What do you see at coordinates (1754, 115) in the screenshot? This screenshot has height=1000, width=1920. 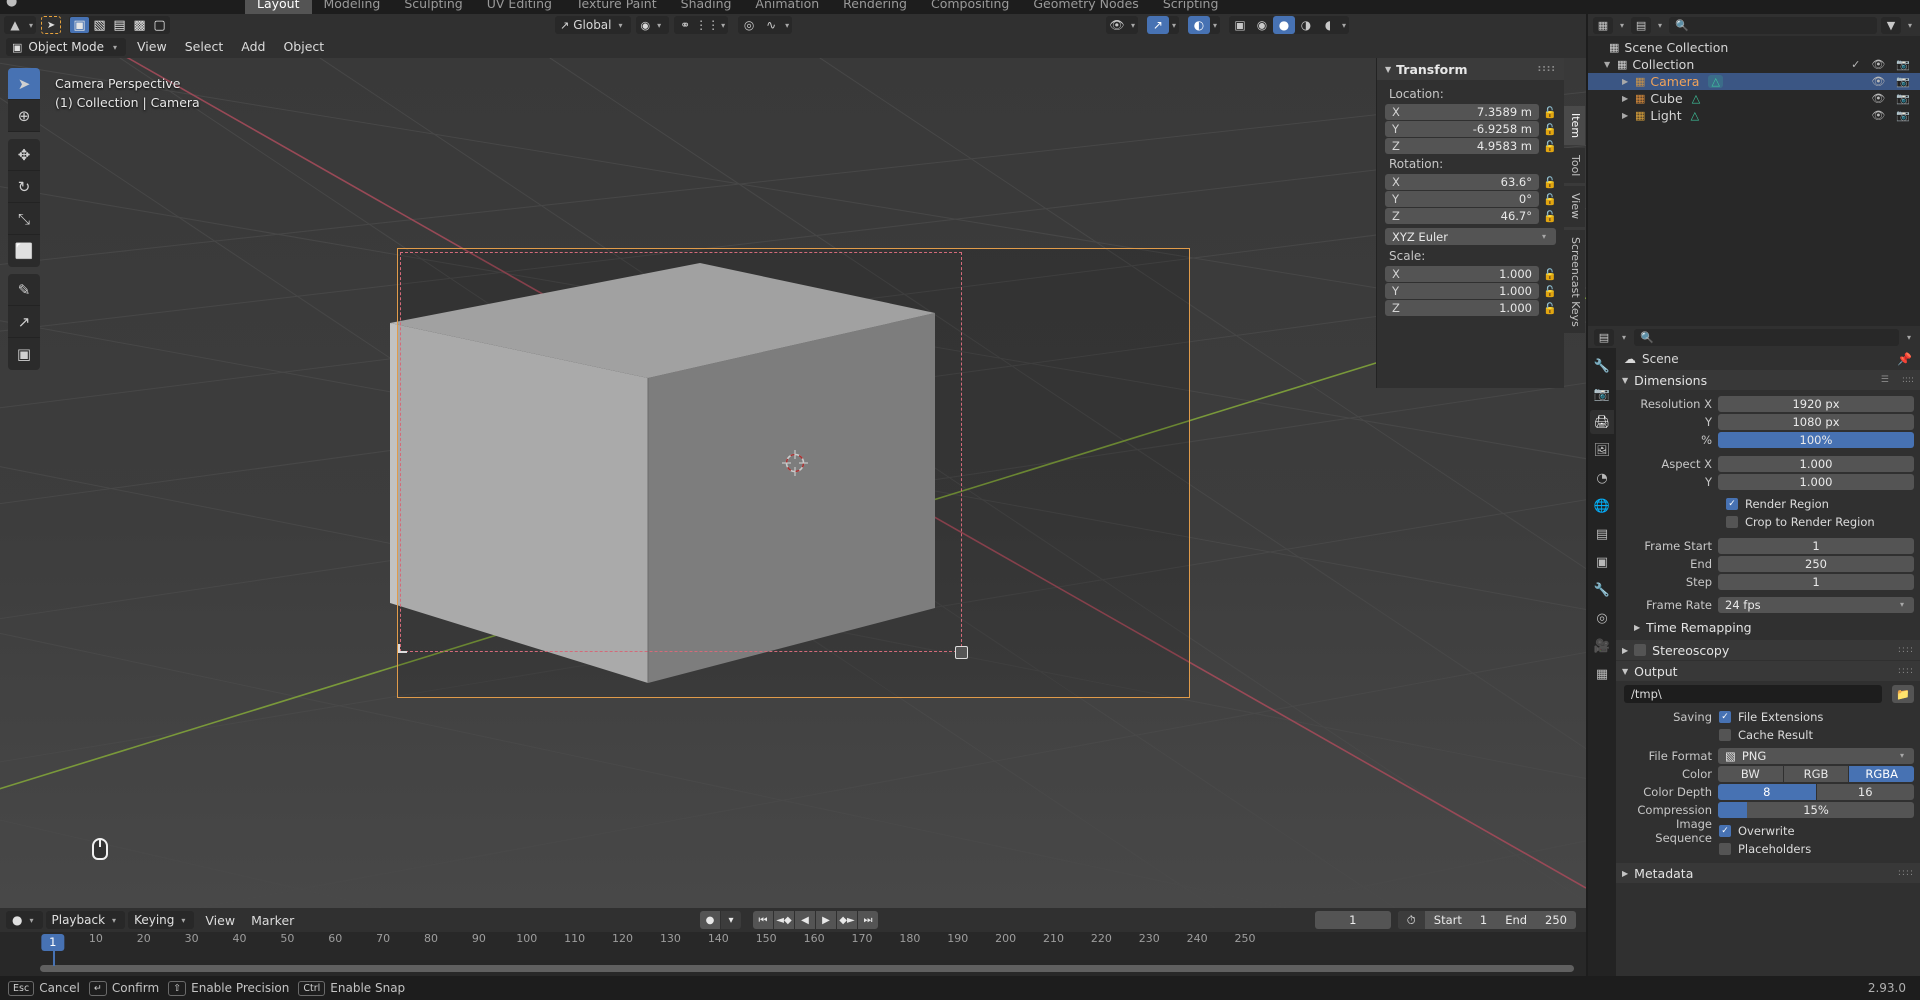 I see `outliner-row-light: ▶ ▦ Light △ 👁 📷` at bounding box center [1754, 115].